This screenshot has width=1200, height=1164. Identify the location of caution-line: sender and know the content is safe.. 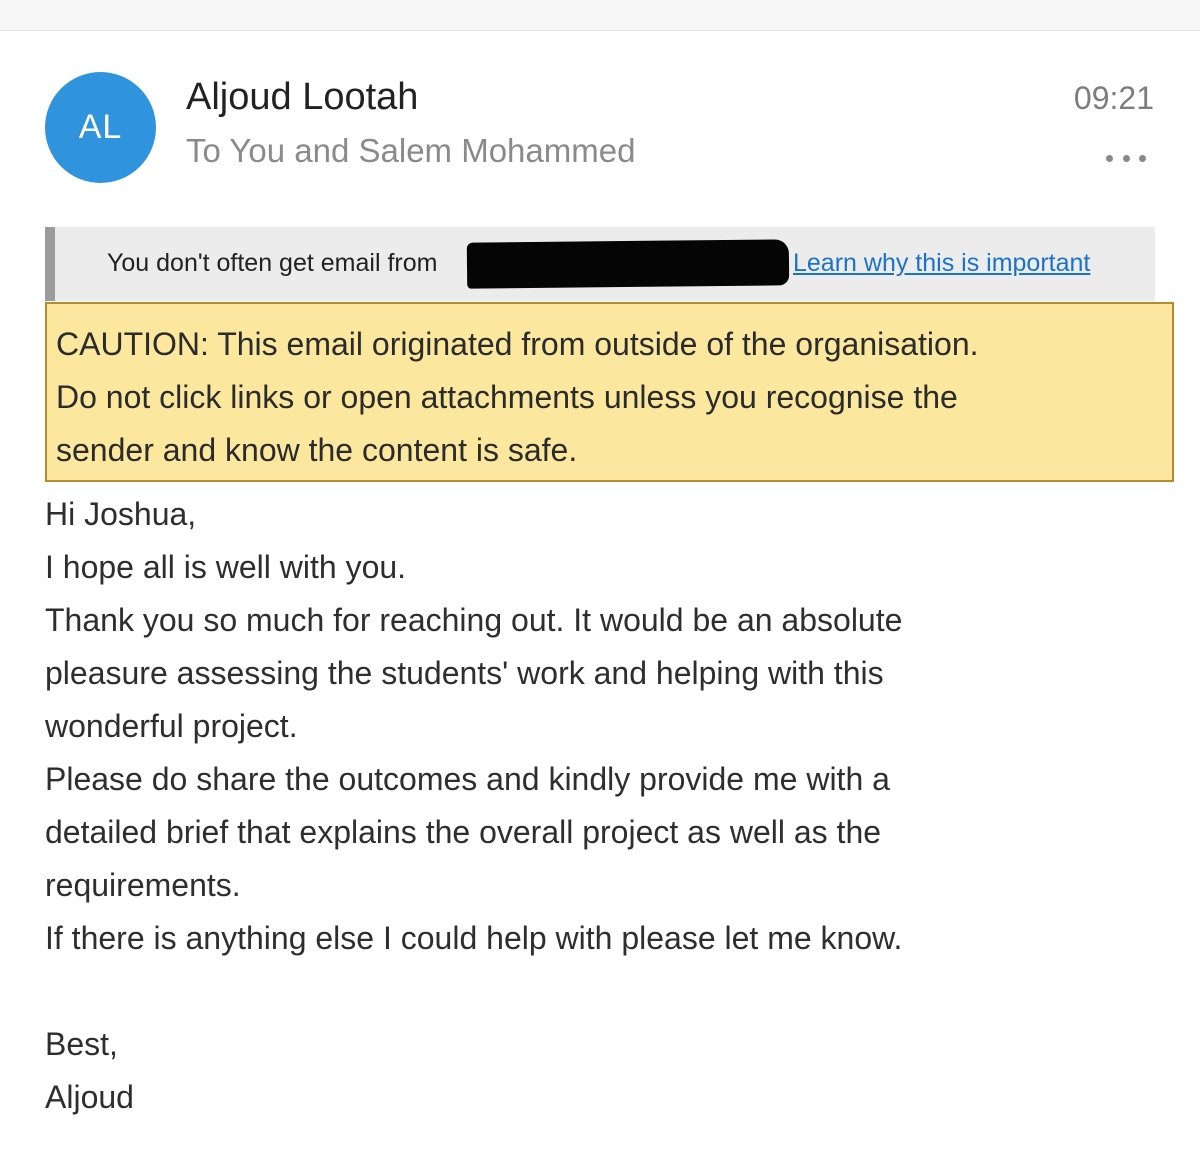
(317, 450).